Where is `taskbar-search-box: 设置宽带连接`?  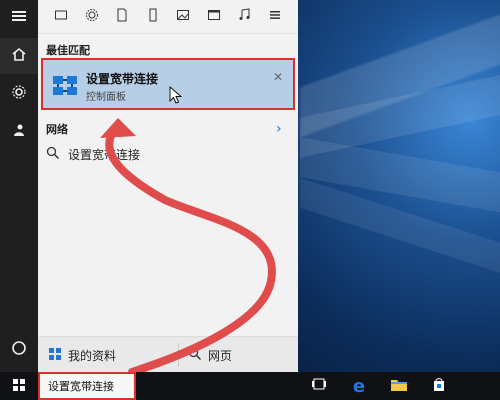 taskbar-search-box: 设置宽带连接 is located at coordinates (87, 386).